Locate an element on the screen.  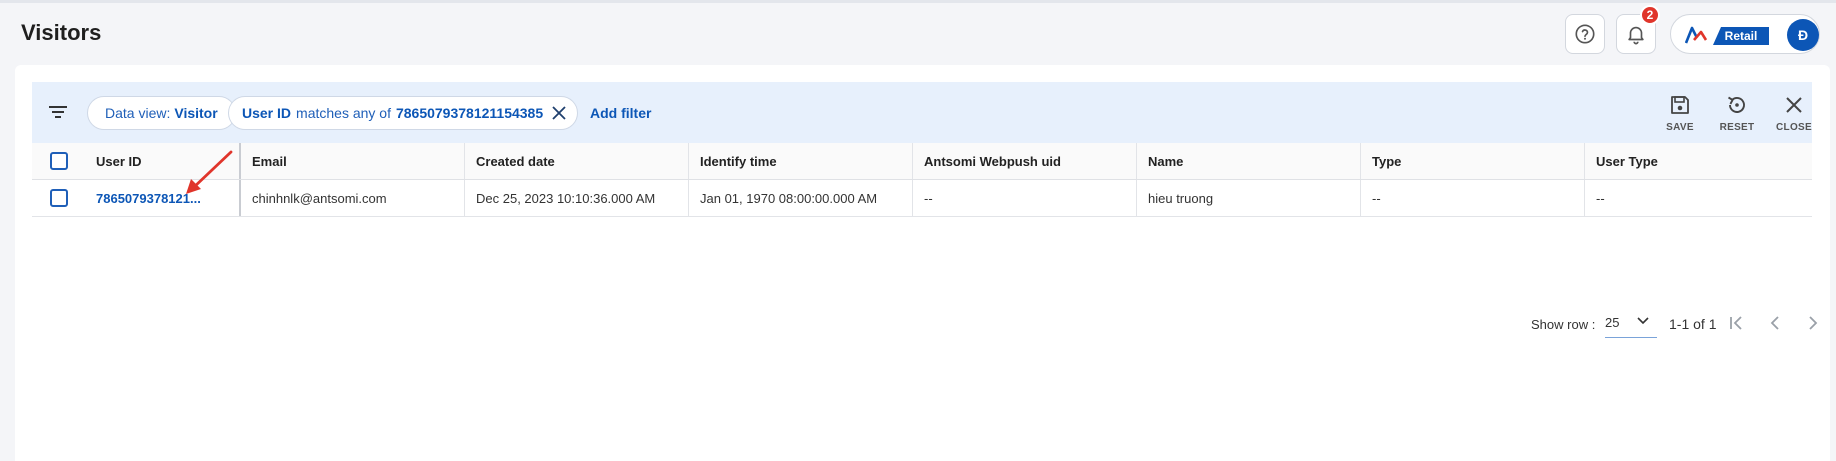
row-select-cell is located at coordinates (58, 198).